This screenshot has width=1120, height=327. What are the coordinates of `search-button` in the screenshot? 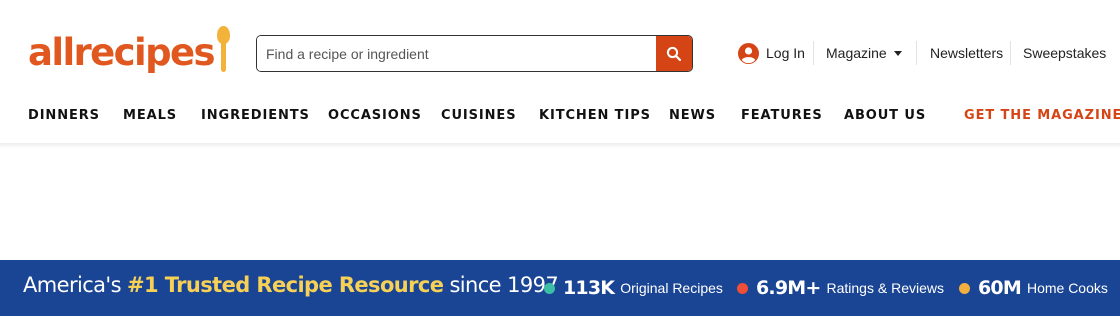 It's located at (674, 53).